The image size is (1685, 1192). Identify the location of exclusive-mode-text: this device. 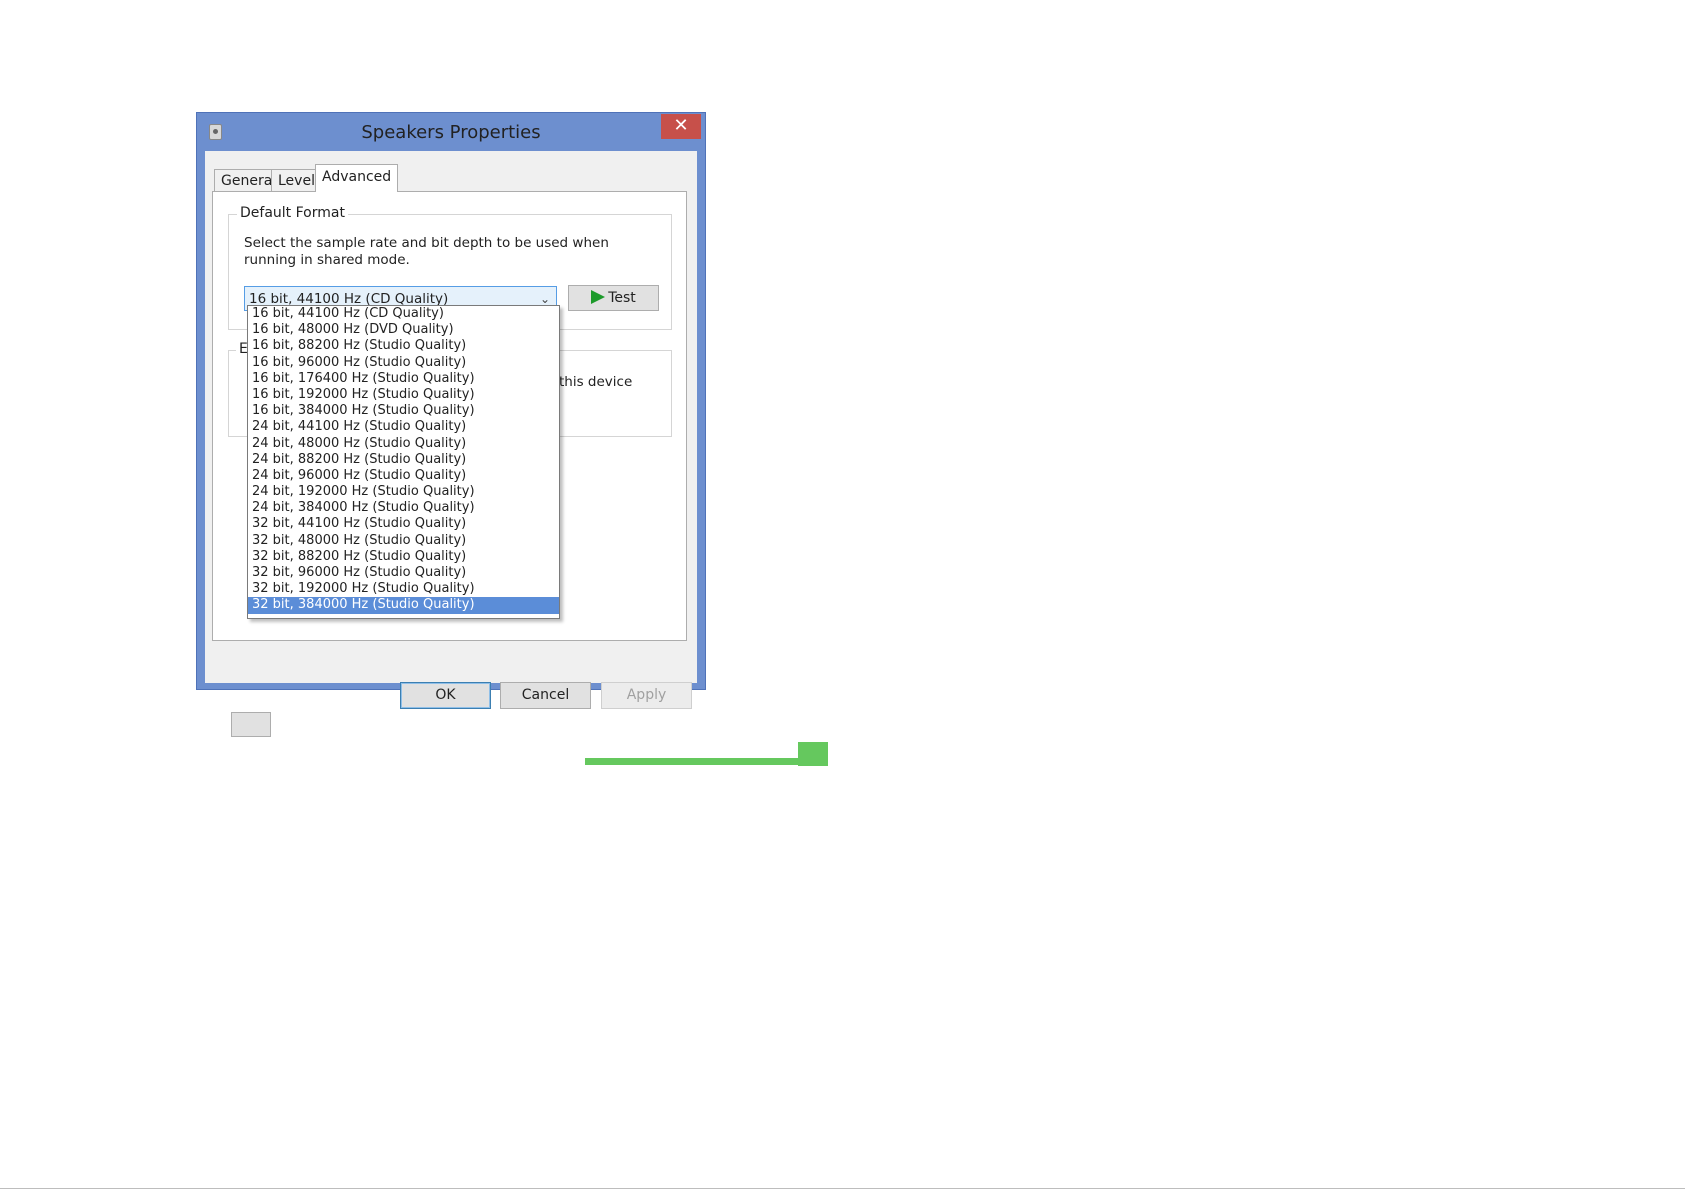
(596, 382).